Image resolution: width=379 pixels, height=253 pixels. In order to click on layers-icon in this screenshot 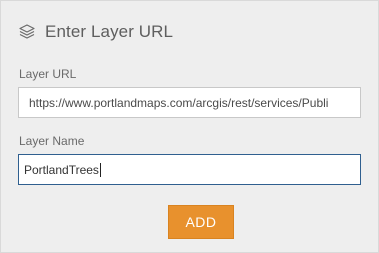, I will do `click(27, 32)`.